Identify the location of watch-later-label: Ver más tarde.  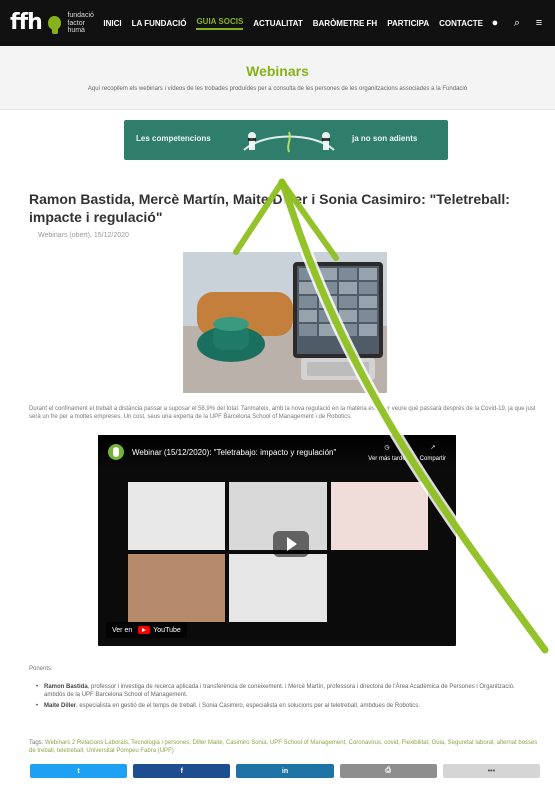
(387, 459).